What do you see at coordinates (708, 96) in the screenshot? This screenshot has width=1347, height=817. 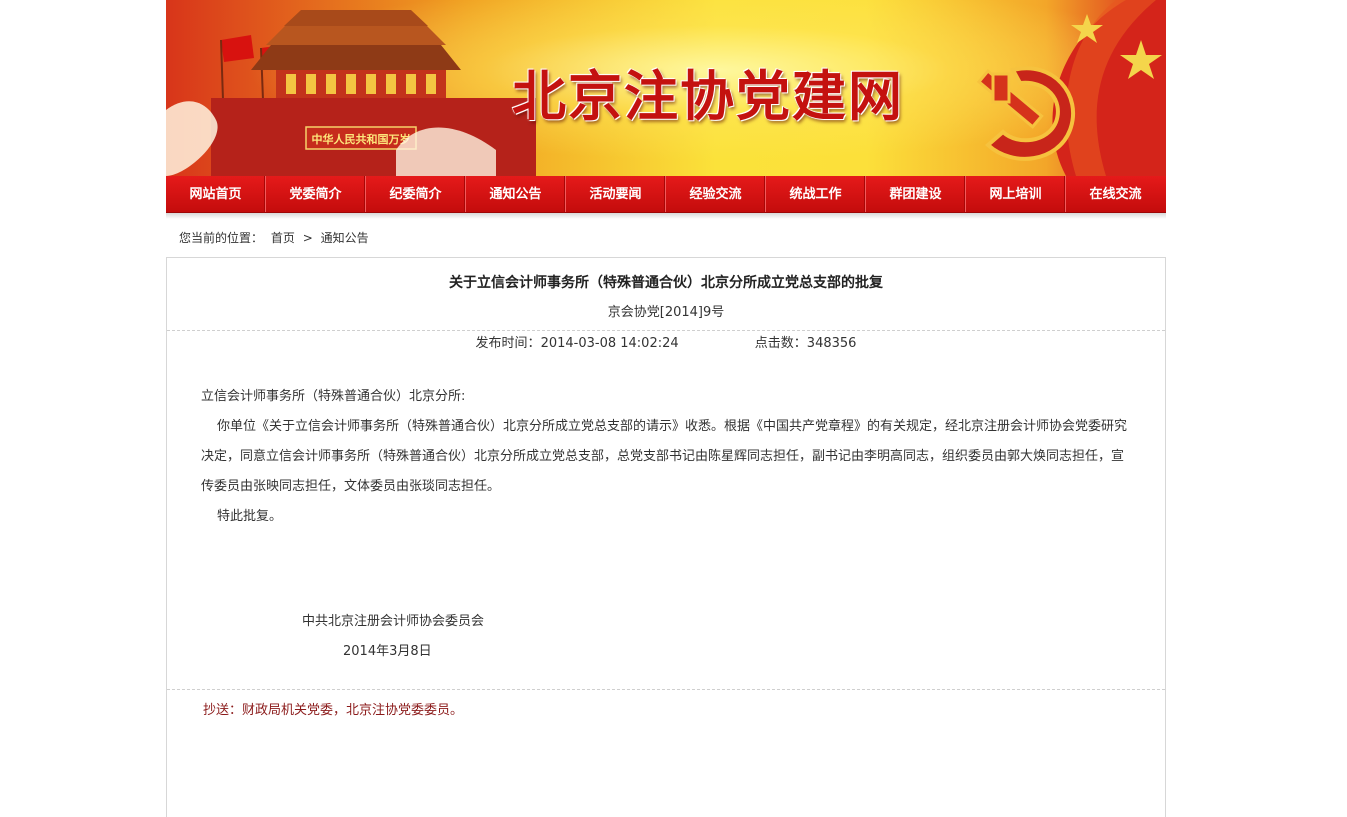 I see `site-title: 北京注协党建网` at bounding box center [708, 96].